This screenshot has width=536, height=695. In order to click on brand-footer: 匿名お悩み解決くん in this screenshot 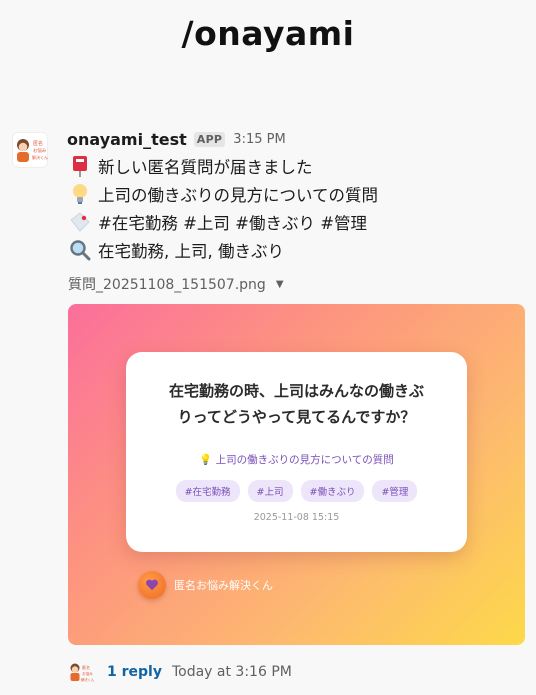, I will do `click(205, 585)`.